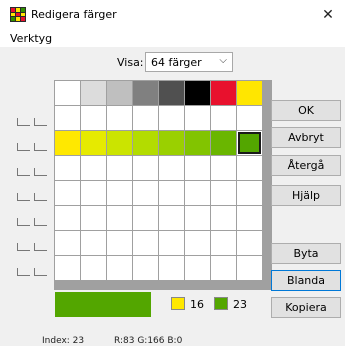  What do you see at coordinates (172, 15) in the screenshot?
I see `title-bar: Redigera färger ✕` at bounding box center [172, 15].